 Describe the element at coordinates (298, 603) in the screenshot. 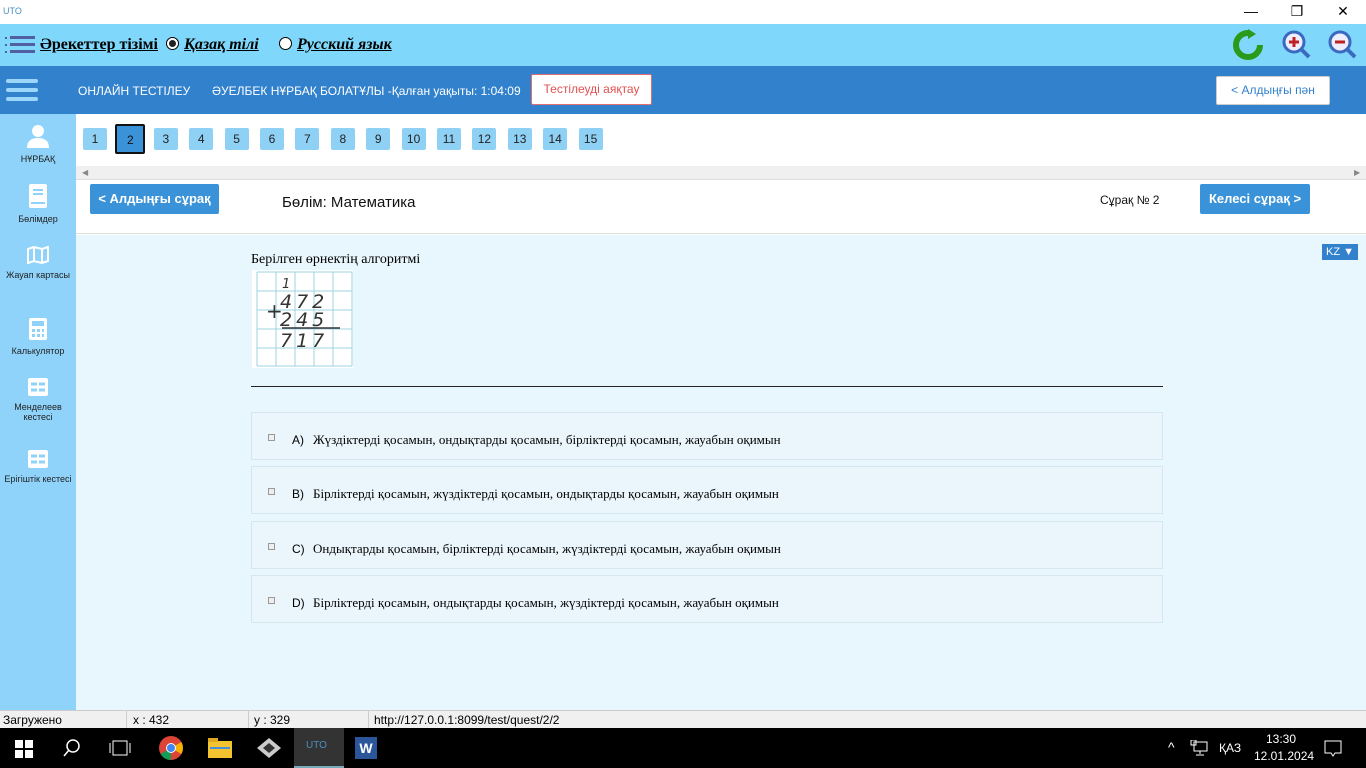

I see `answer-letter: D)` at that location.